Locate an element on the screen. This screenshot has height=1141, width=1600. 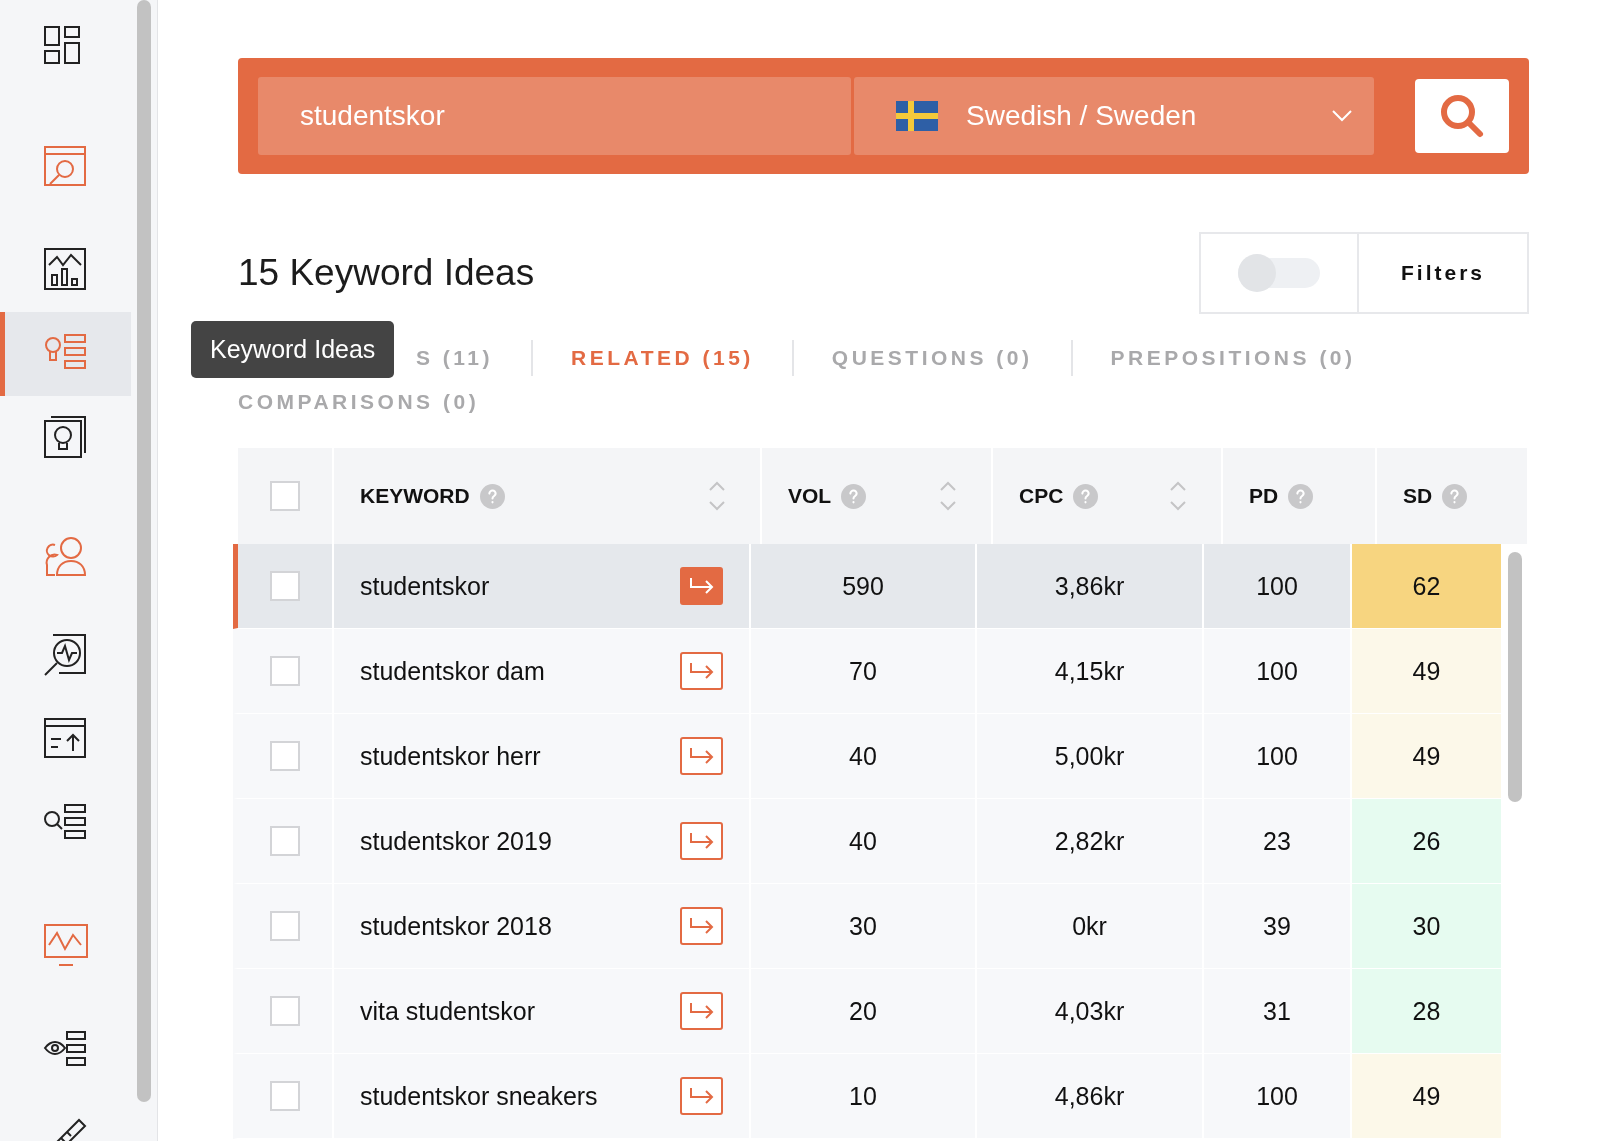
table-cell: 4,03kr is located at coordinates (1089, 1011).